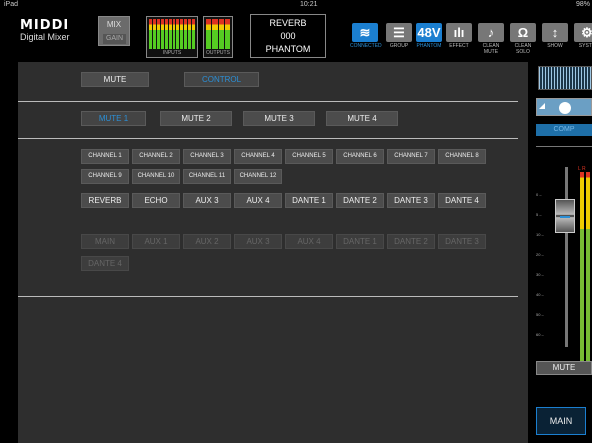 This screenshot has width=592, height=443. What do you see at coordinates (362, 118) in the screenshot?
I see `mute-group-4-button: MUTE 4` at bounding box center [362, 118].